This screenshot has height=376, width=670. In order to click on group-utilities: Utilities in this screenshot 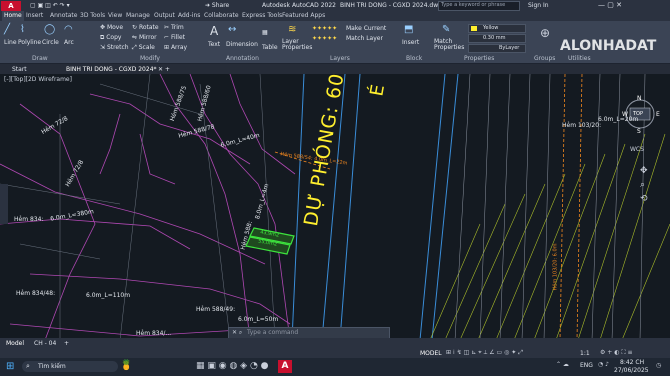, I will do `click(579, 58)`.